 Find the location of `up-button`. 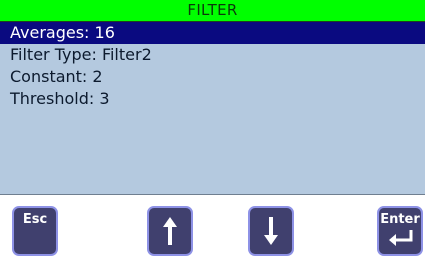

up-button is located at coordinates (170, 231).